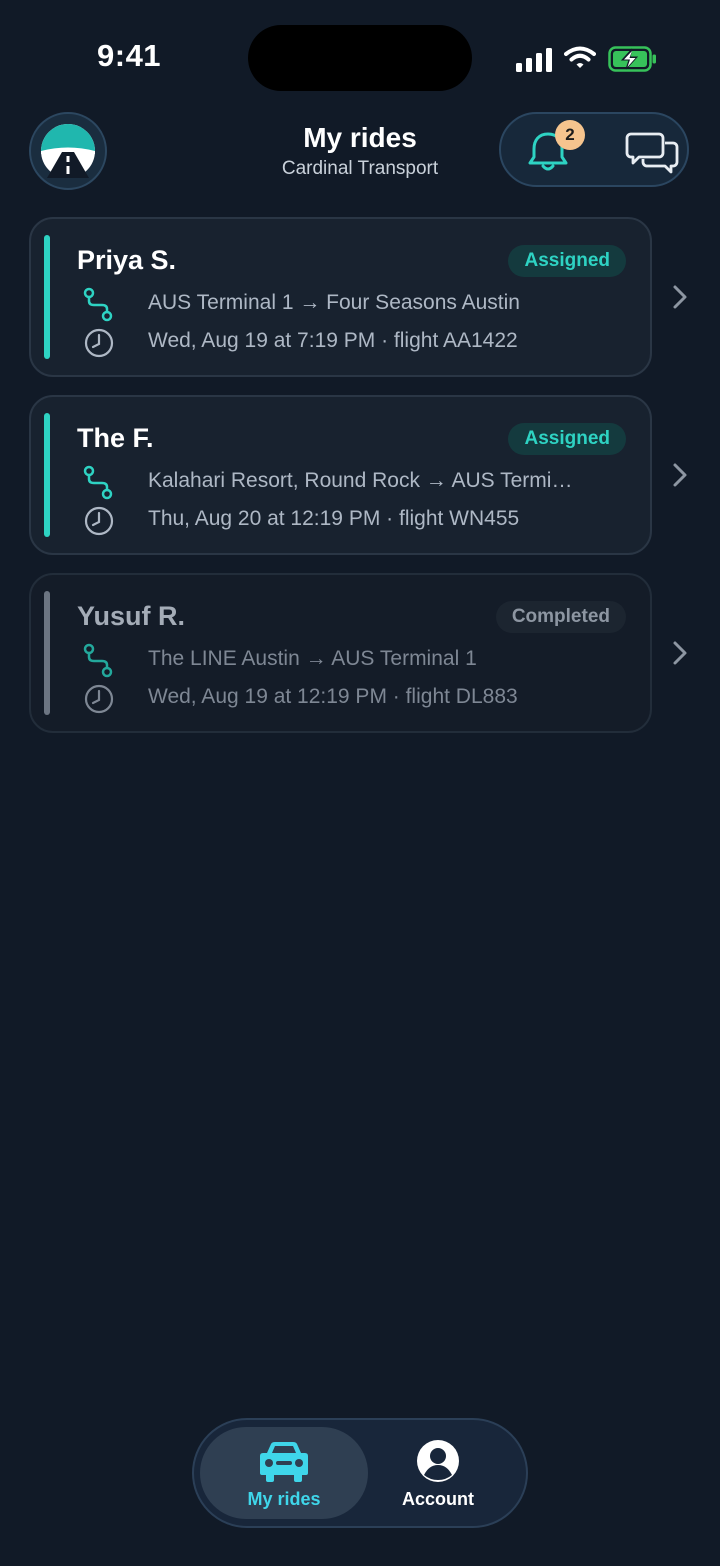 The width and height of the screenshot is (720, 1566). I want to click on notification-count-badge: 2, so click(570, 135).